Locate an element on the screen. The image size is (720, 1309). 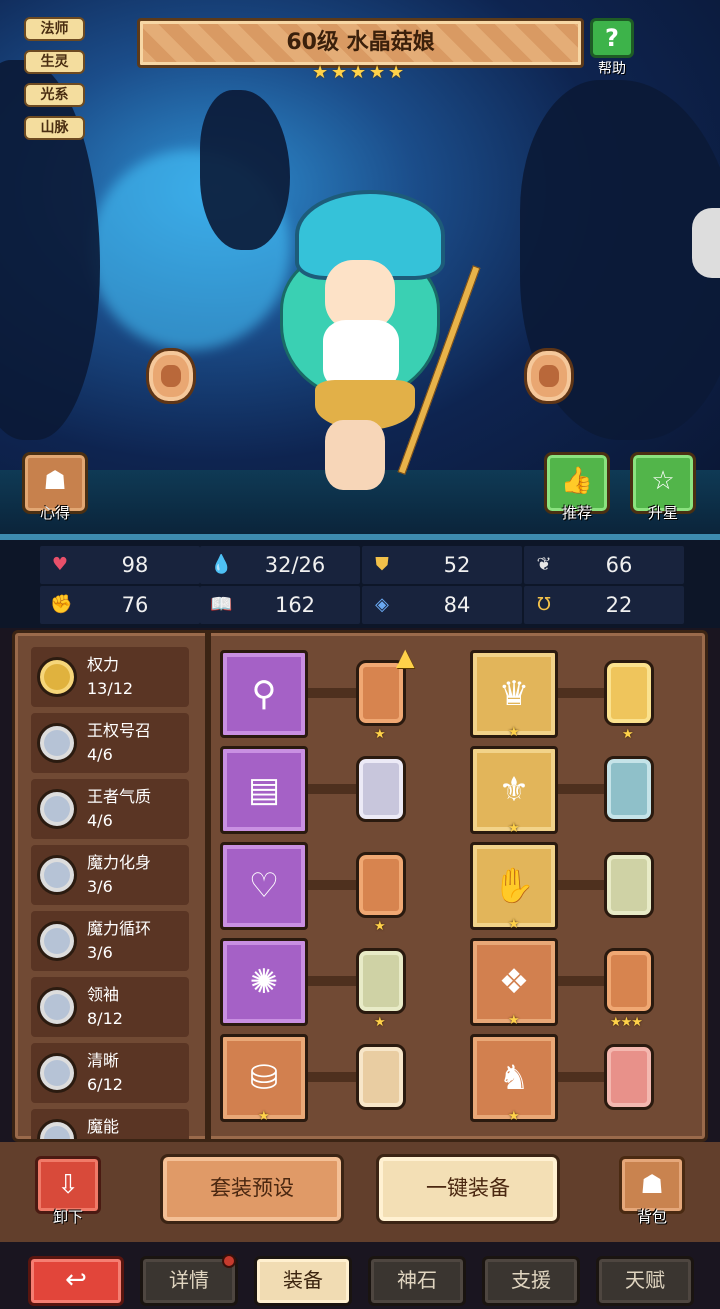
perk-item: 领袖 8/12 is located at coordinates (110, 1007).